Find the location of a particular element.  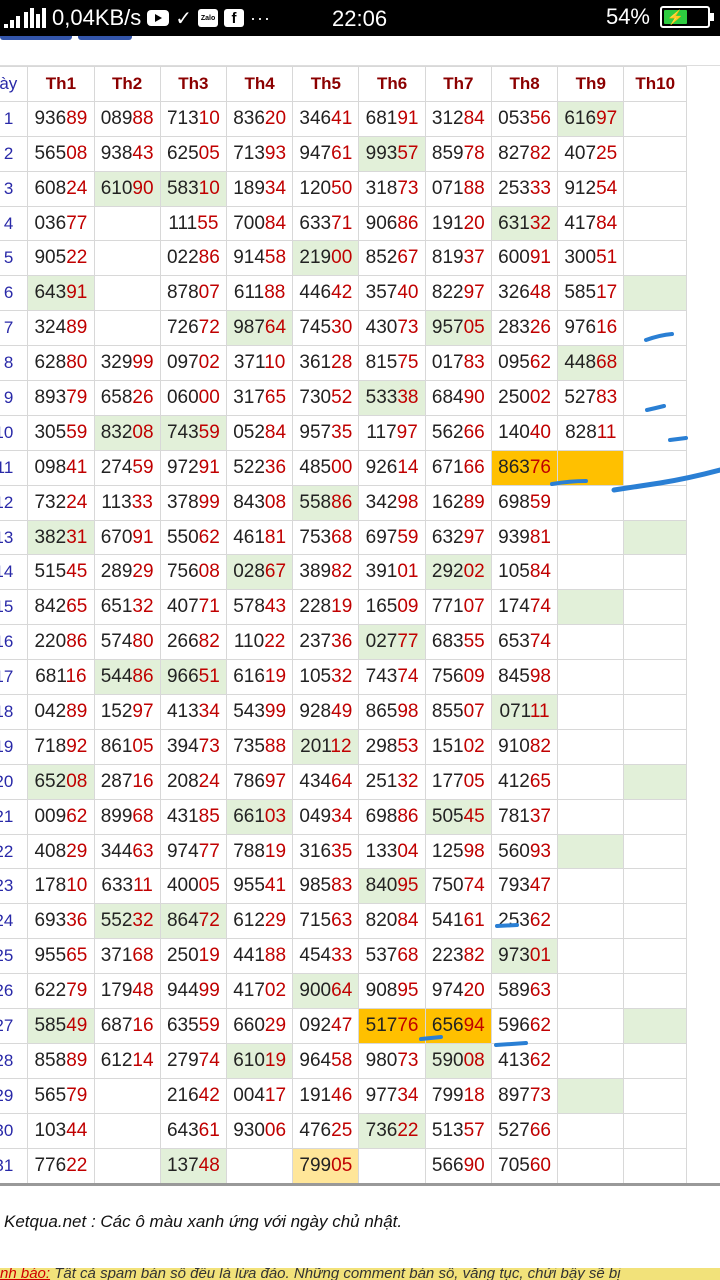

result-cell: 14040 is located at coordinates (524, 432).